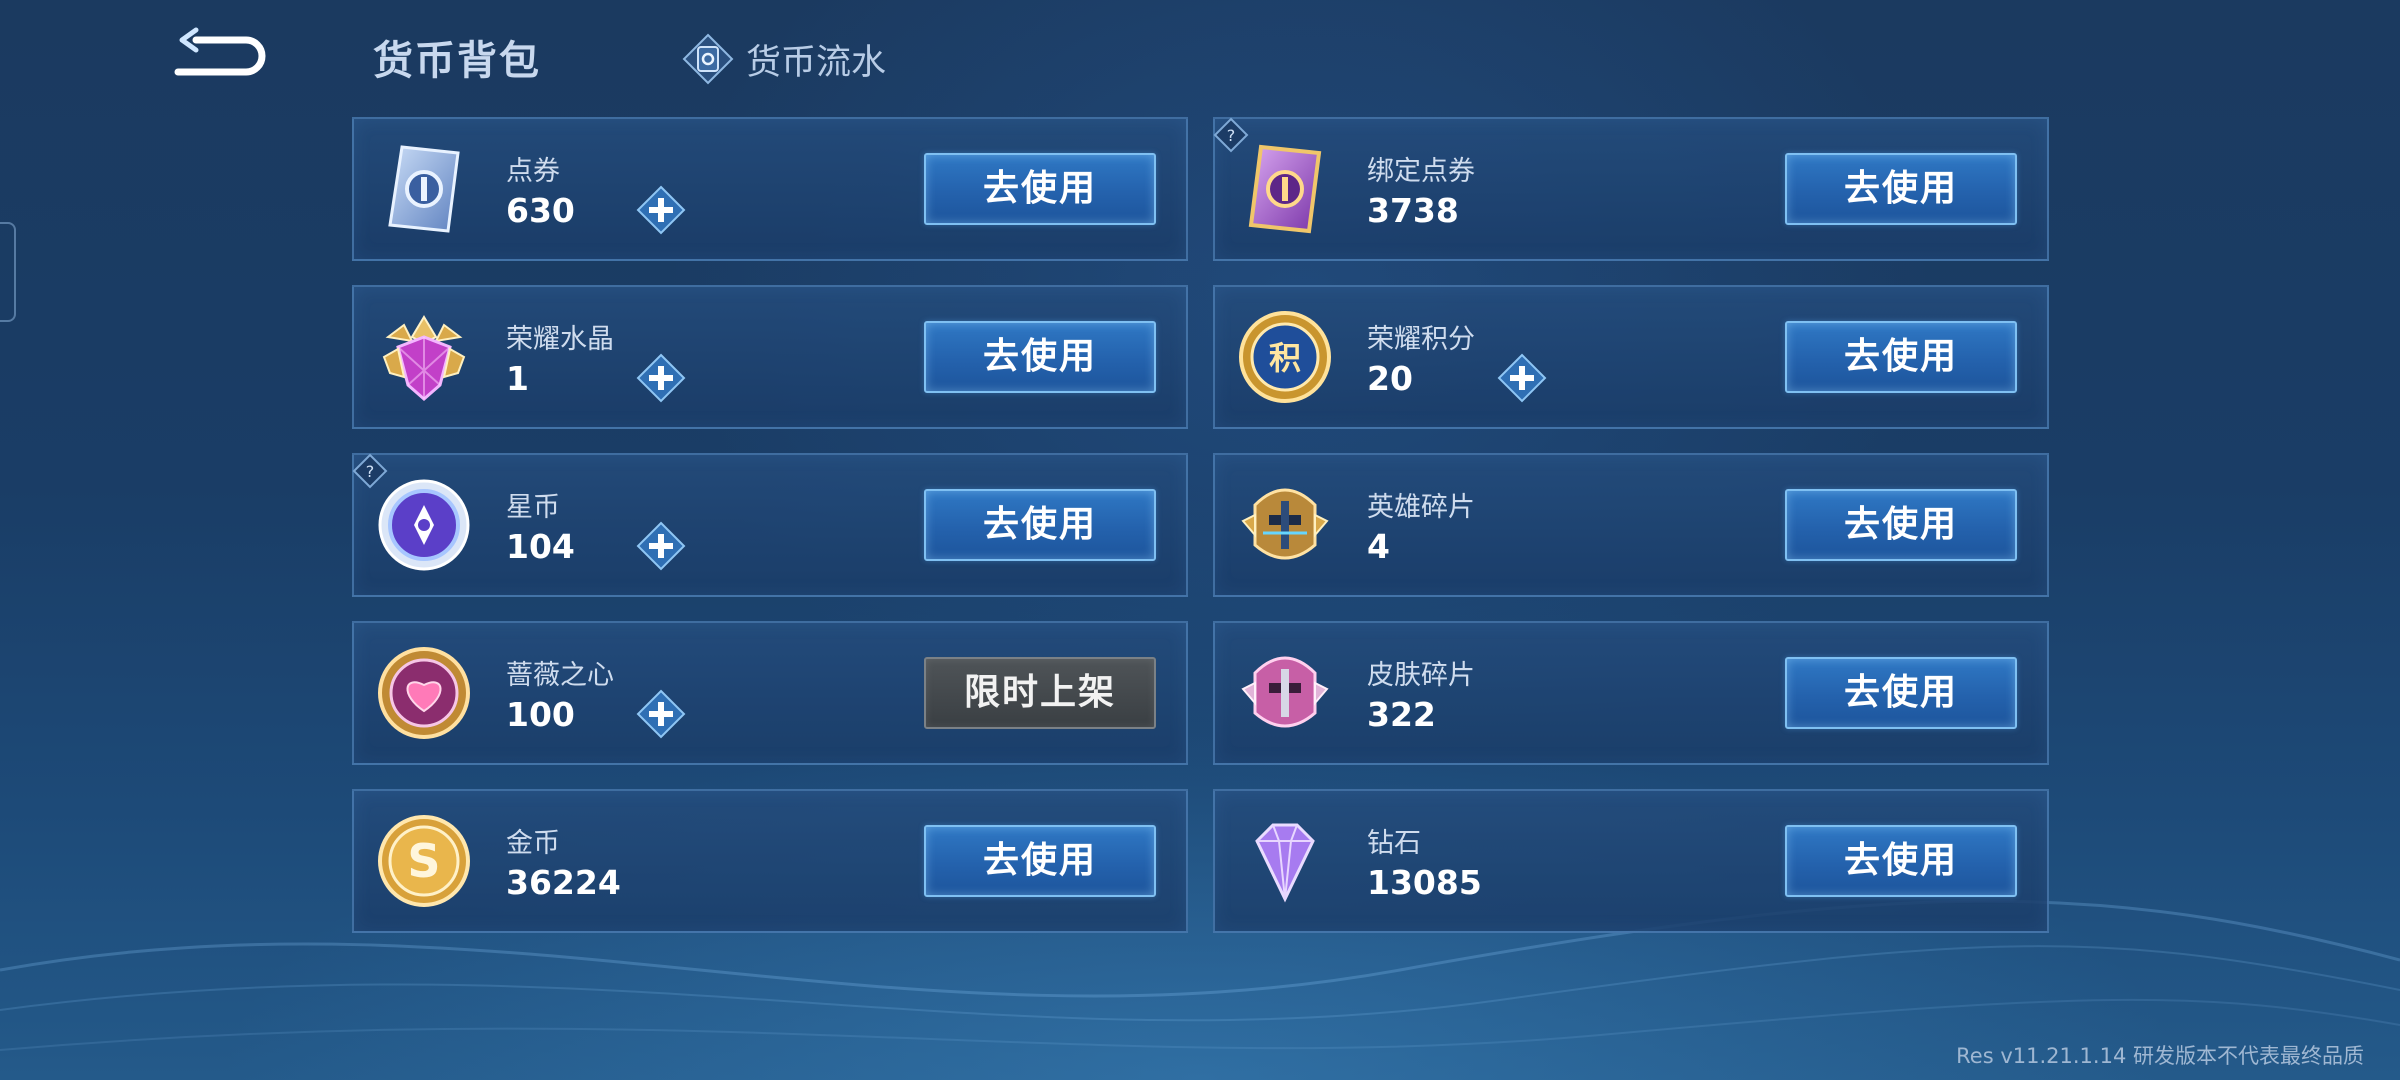 The width and height of the screenshot is (2400, 1080). I want to click on currency-ledger-link: 货币流水, so click(784, 59).